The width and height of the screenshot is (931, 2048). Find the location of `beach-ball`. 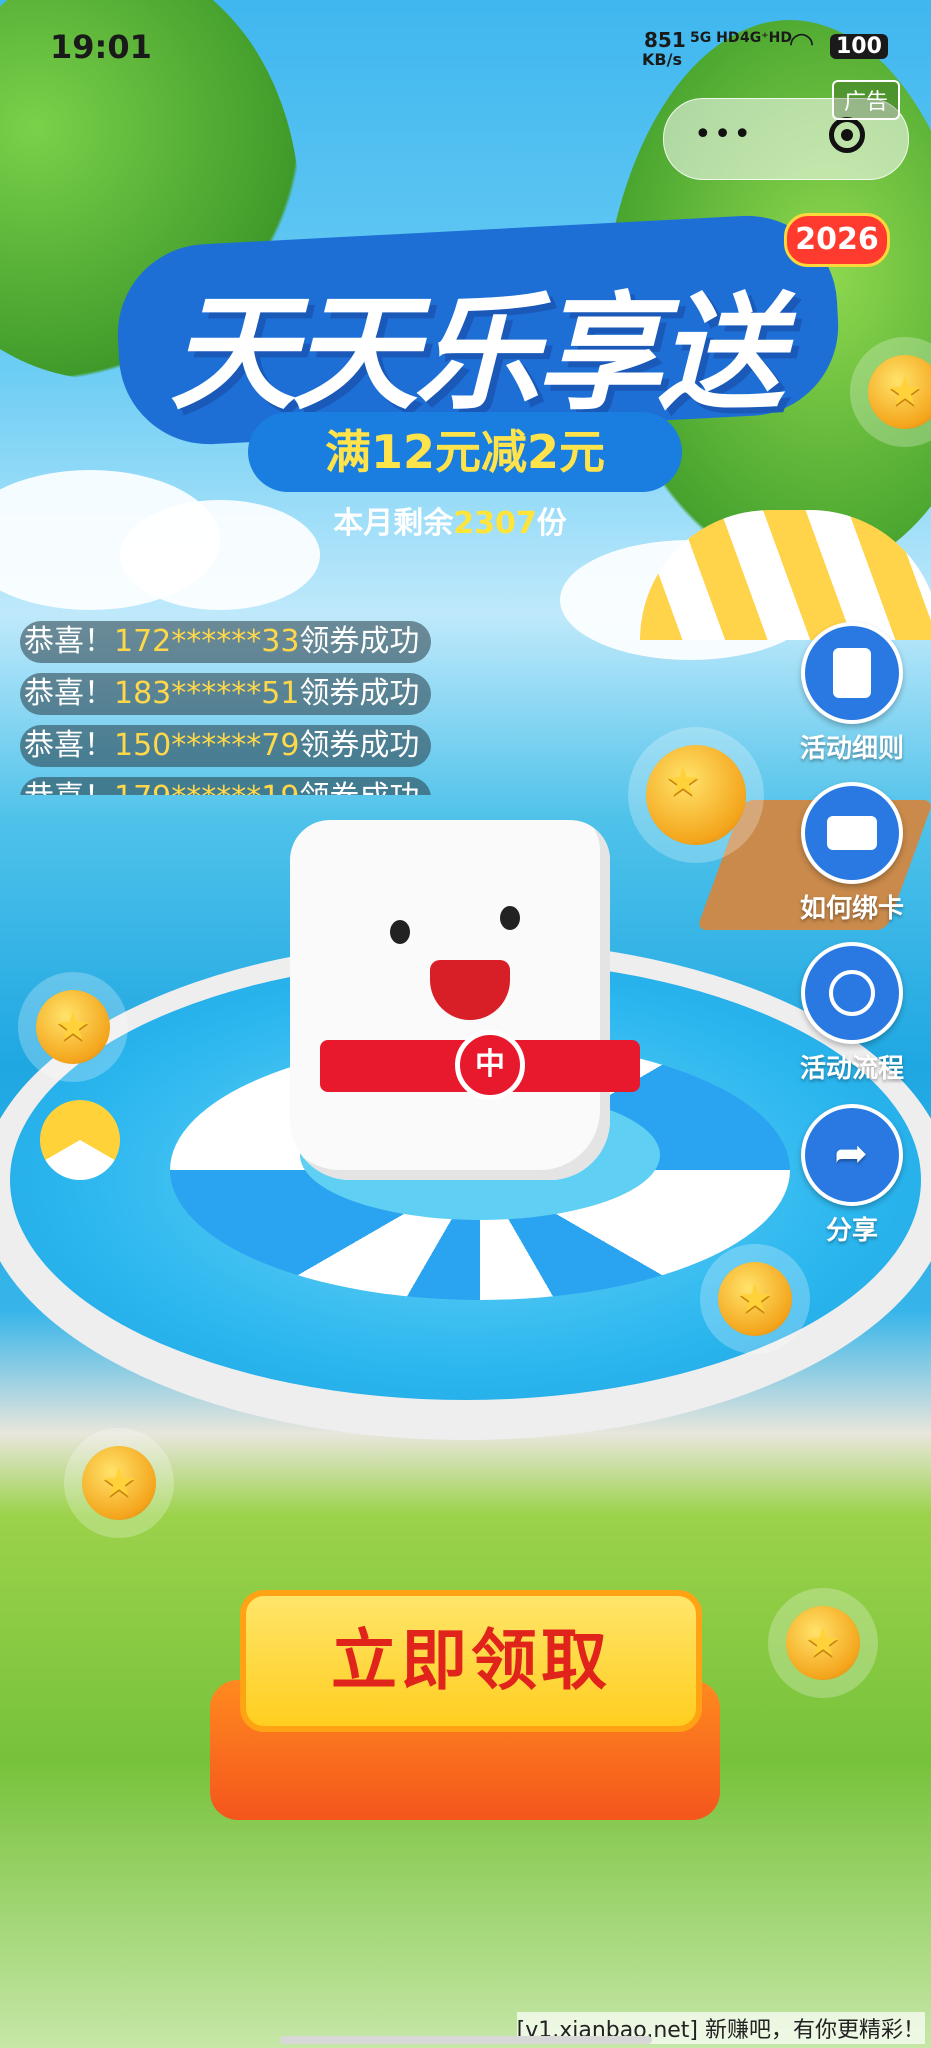

beach-ball is located at coordinates (80, 1140).